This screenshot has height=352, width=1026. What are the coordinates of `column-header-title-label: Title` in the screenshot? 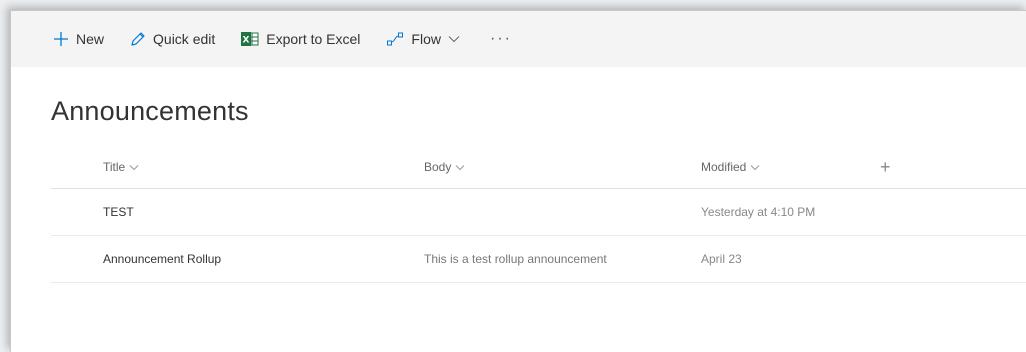 It's located at (114, 167).